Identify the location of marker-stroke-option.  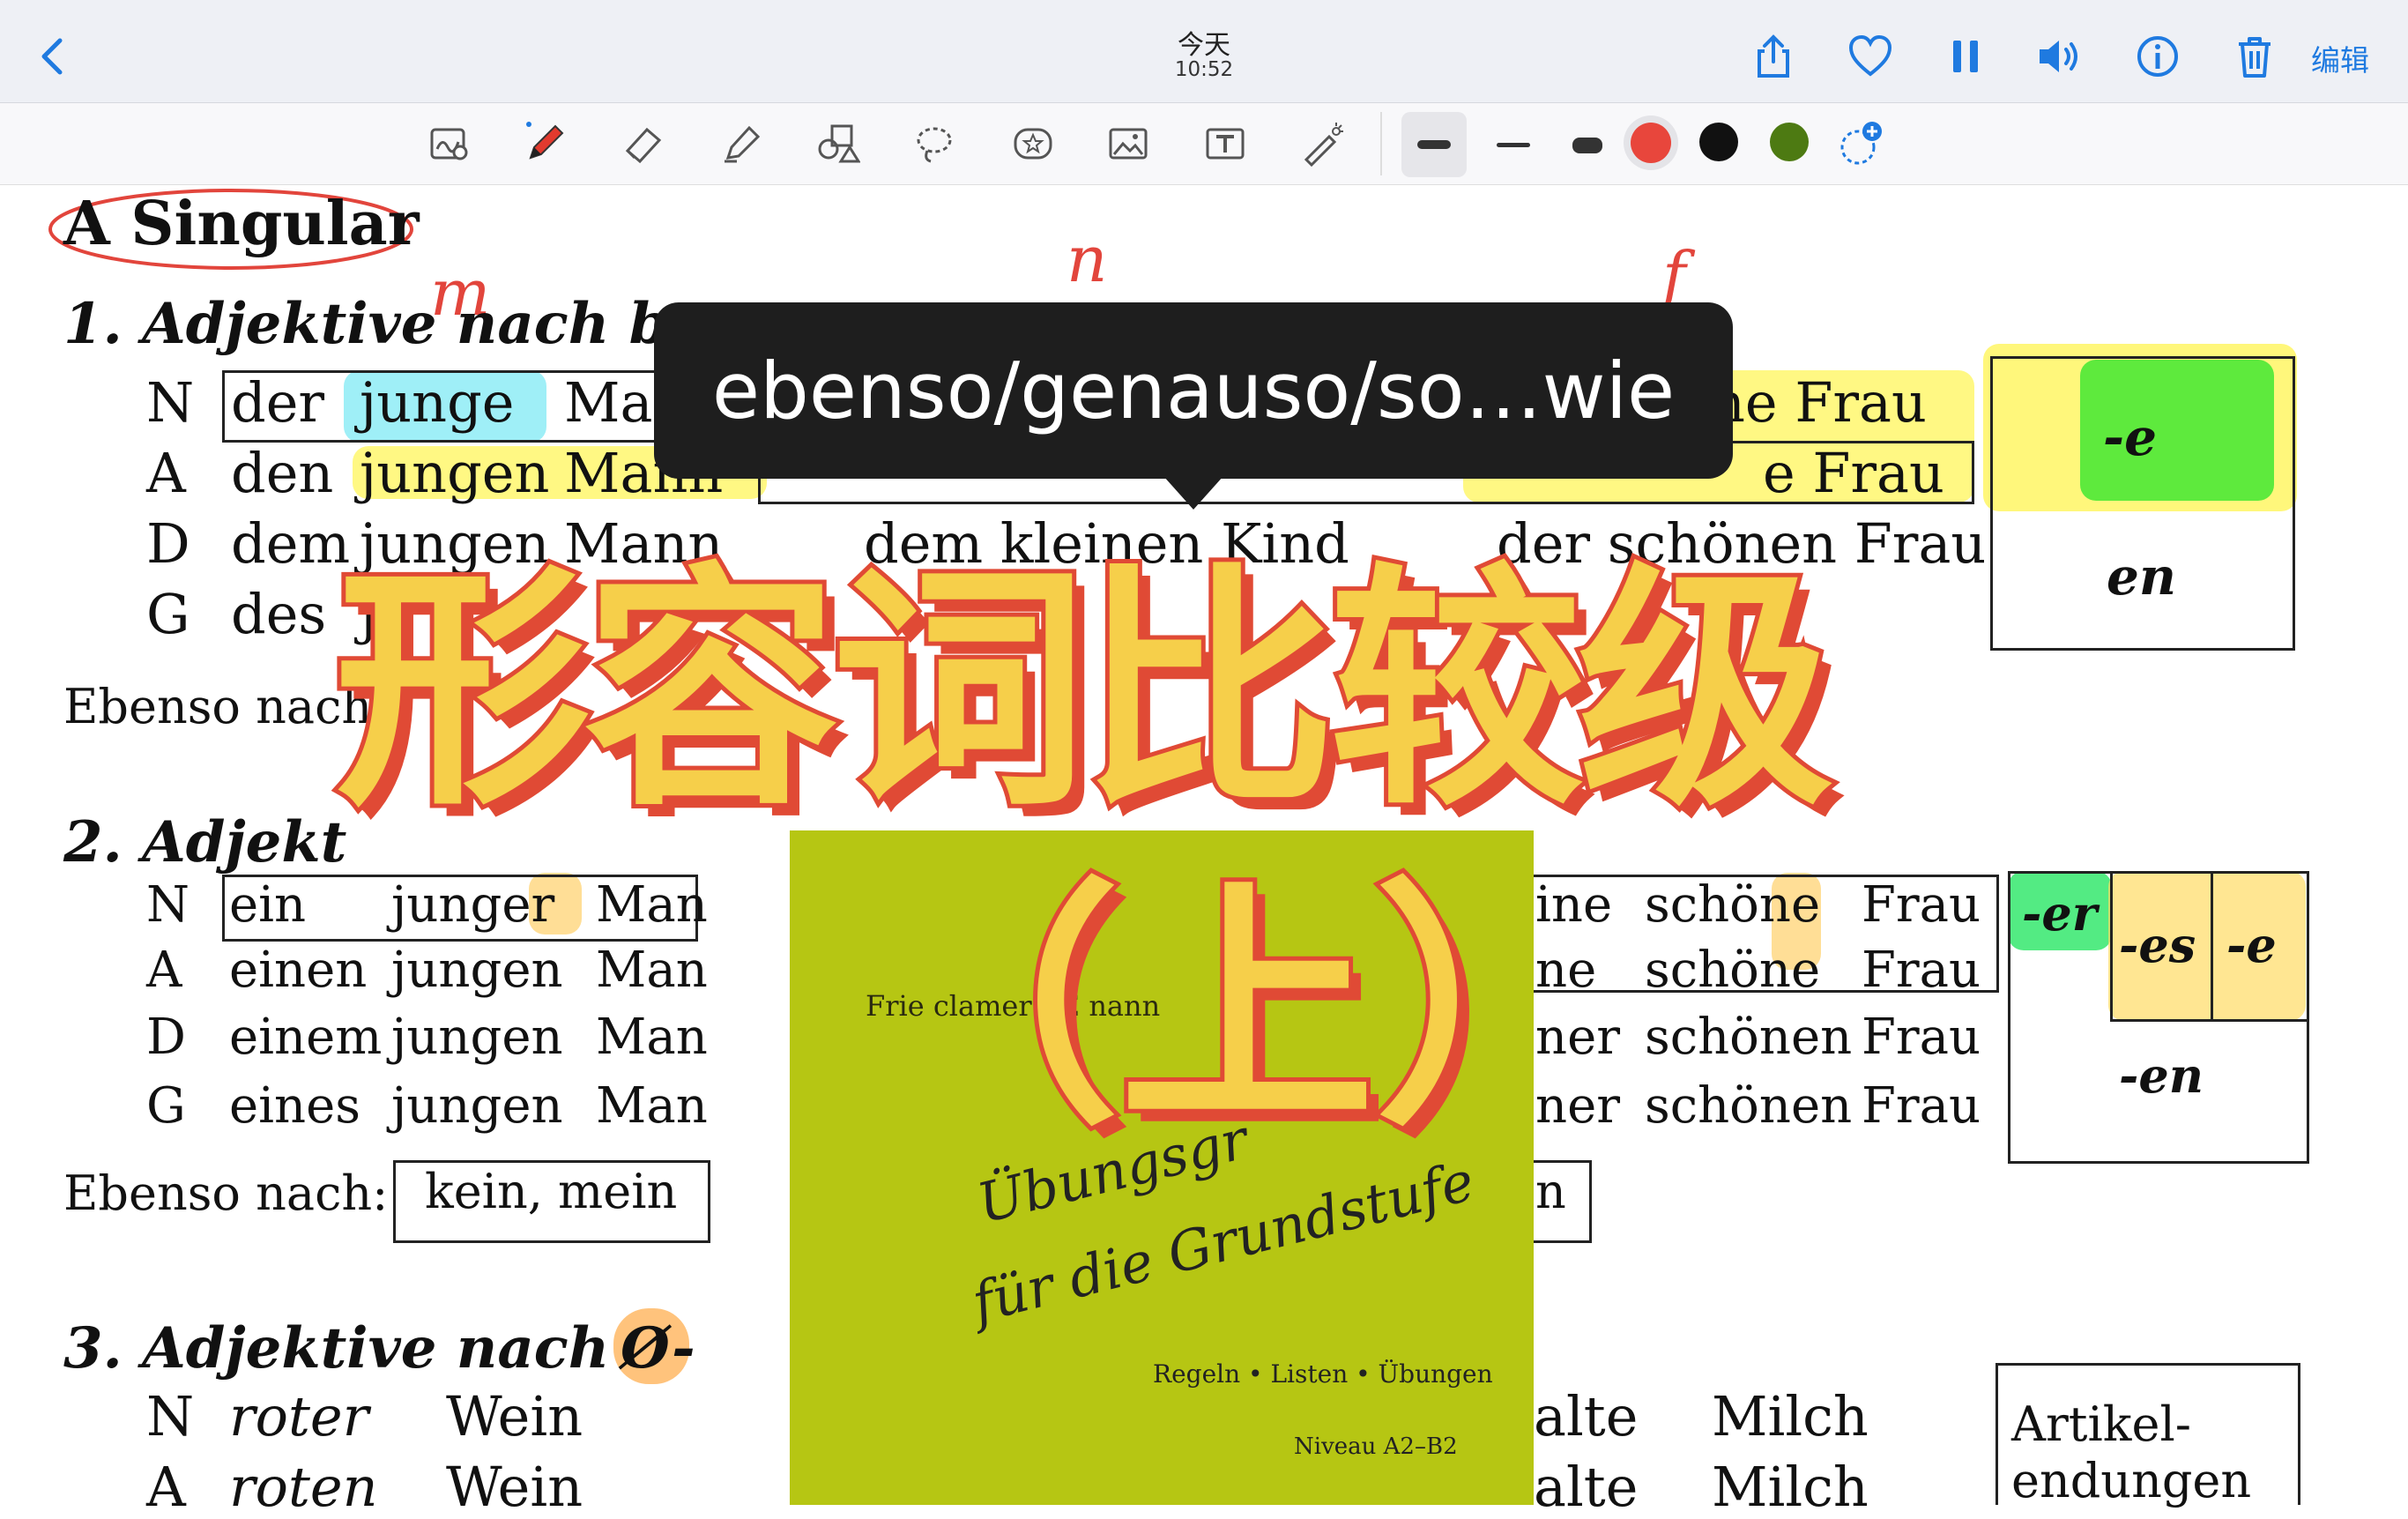
(1587, 145).